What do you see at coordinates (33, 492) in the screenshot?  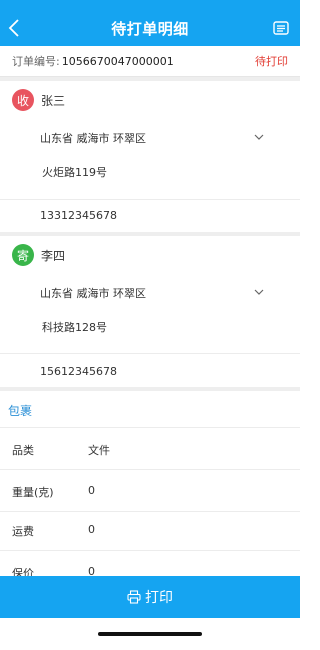 I see `row-label: 重量(克)` at bounding box center [33, 492].